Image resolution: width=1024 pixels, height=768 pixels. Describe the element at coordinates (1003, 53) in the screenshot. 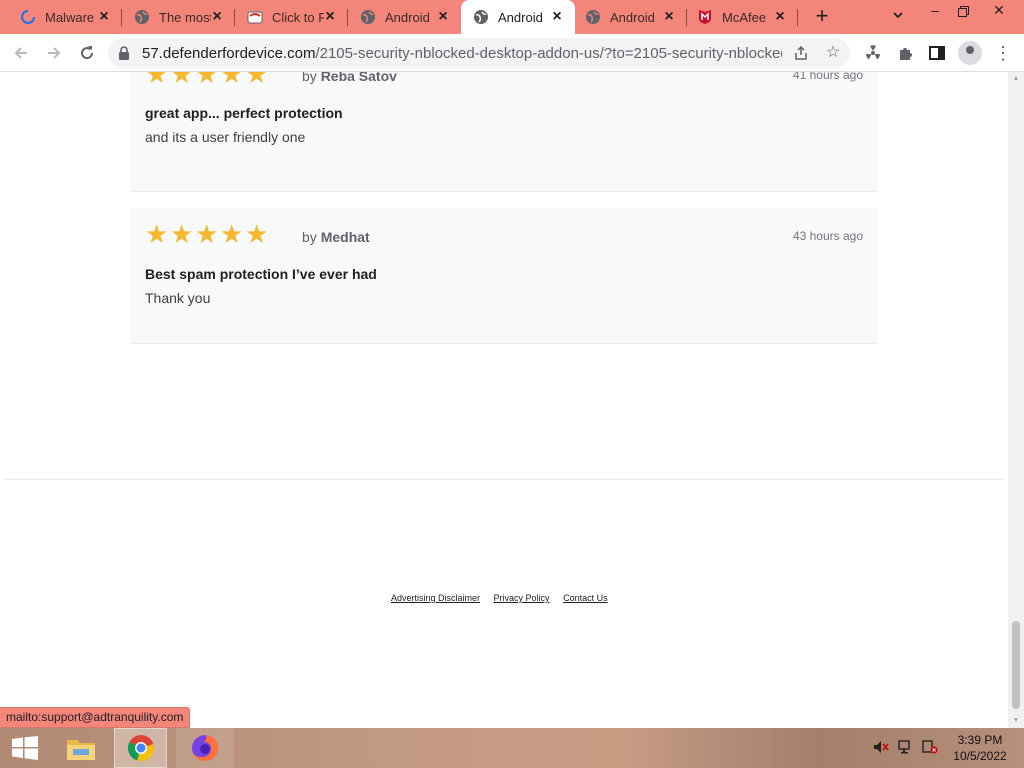

I see `menu-kebab-icon: ⋮` at that location.